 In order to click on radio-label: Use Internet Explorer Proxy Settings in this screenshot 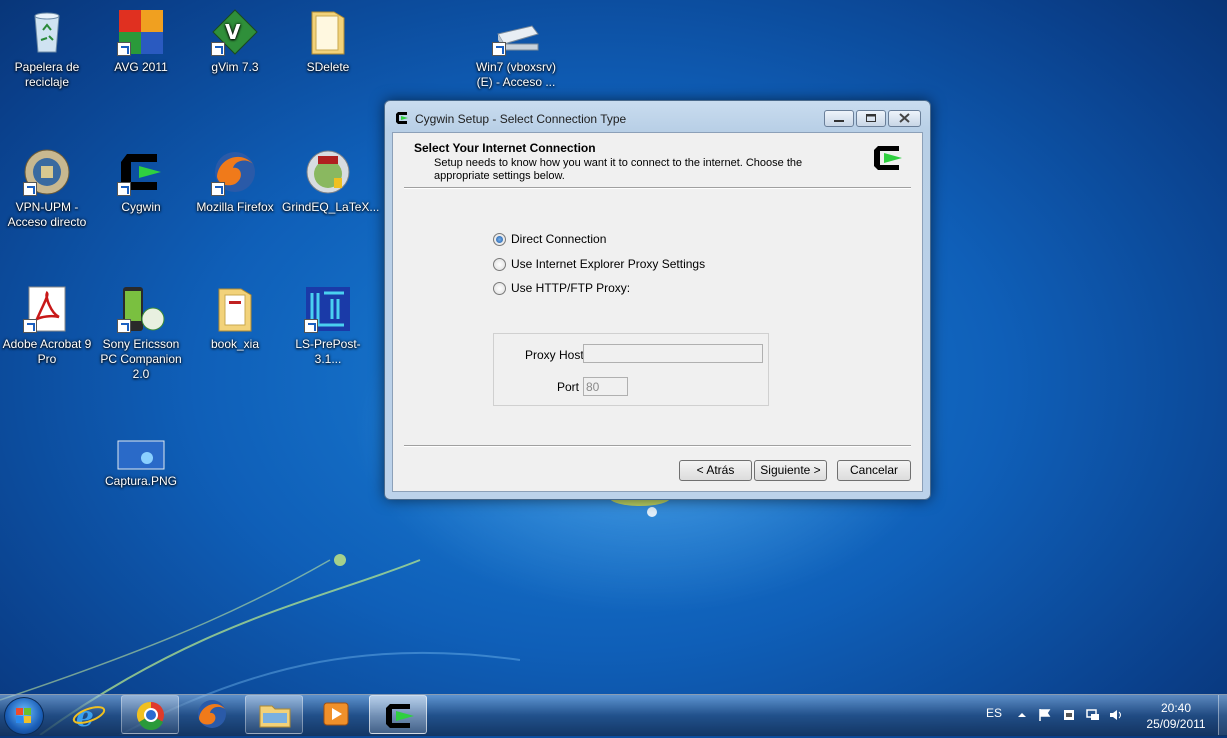, I will do `click(608, 264)`.